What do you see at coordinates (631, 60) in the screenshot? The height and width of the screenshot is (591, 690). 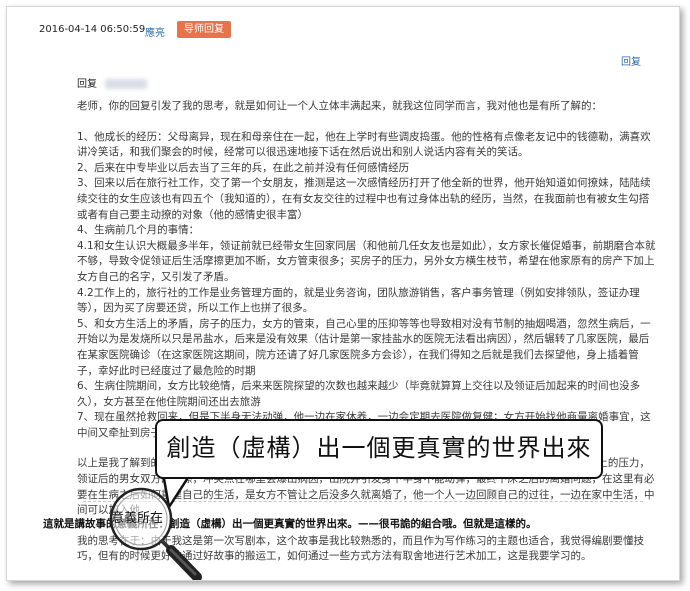 I see `reply-button: 回复` at bounding box center [631, 60].